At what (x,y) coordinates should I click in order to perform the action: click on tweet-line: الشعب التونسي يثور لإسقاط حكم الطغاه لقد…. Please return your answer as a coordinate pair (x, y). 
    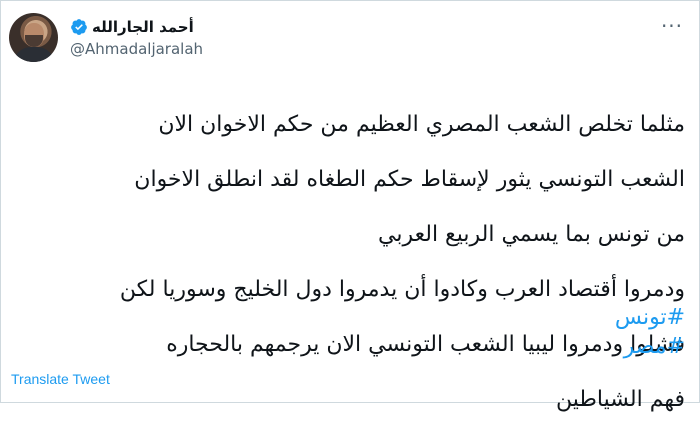
    Looking at the image, I should click on (409, 179).